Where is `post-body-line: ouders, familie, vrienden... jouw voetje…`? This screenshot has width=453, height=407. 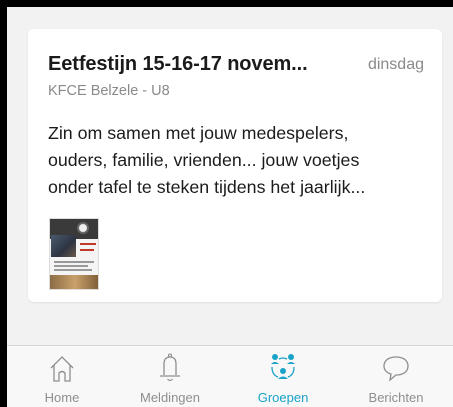
post-body-line: ouders, familie, vrienden... jouw voetje… is located at coordinates (204, 160).